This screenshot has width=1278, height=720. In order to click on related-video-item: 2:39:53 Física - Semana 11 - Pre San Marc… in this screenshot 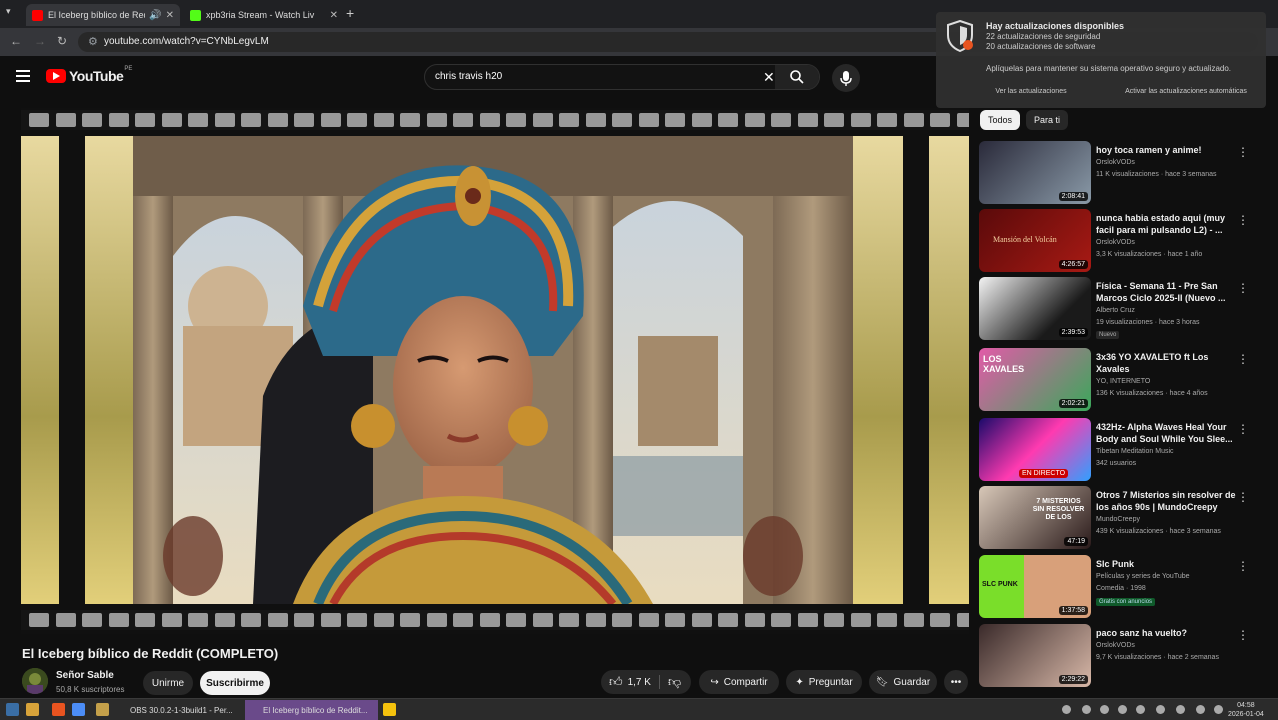, I will do `click(1124, 310)`.